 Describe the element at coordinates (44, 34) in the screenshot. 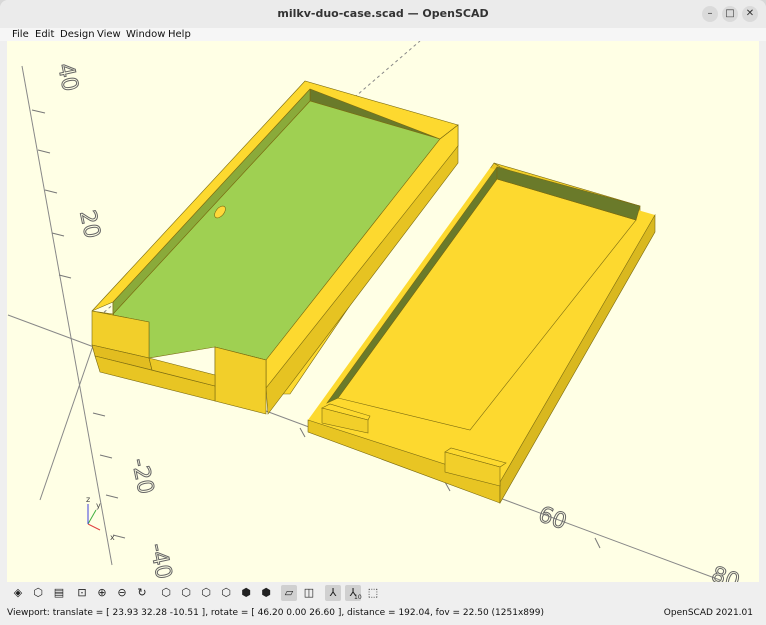

I see `menu-edit: Edit` at that location.